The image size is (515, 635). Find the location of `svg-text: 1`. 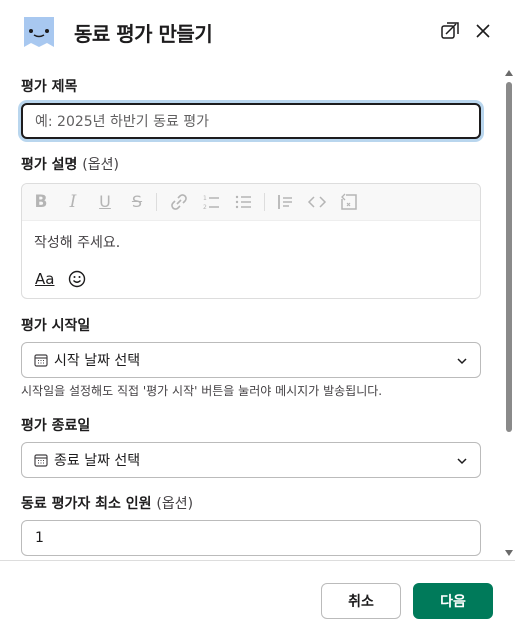

svg-text: 1 is located at coordinates (205, 198).